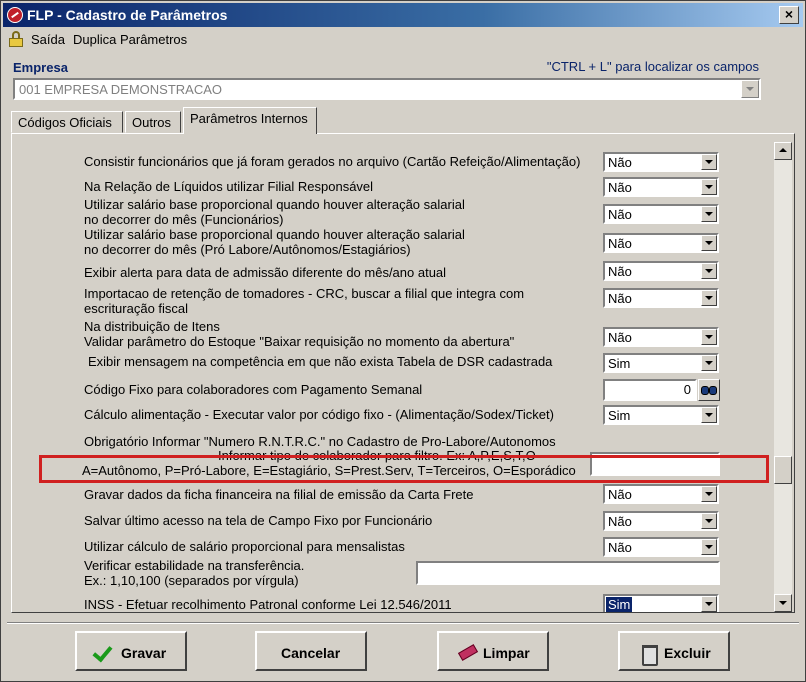 The image size is (806, 682). What do you see at coordinates (191, 580) in the screenshot?
I see `param-label: Ex.: 1,10,100 (separados por vírgula)` at bounding box center [191, 580].